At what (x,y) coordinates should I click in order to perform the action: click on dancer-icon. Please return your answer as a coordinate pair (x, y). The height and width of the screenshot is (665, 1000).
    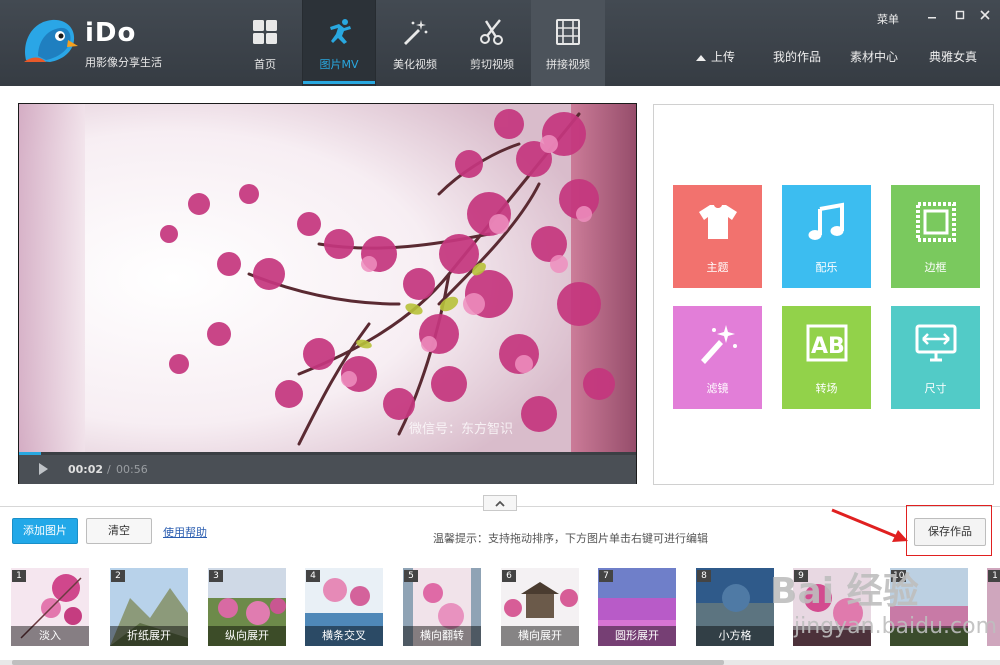
    Looking at the image, I should click on (340, 31).